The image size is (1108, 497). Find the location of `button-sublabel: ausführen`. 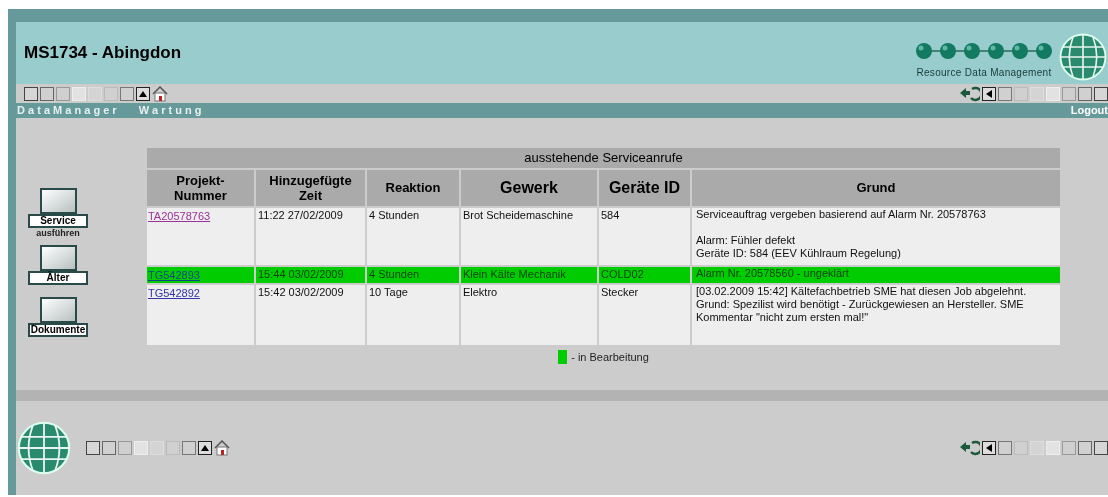

button-sublabel: ausführen is located at coordinates (58, 233).